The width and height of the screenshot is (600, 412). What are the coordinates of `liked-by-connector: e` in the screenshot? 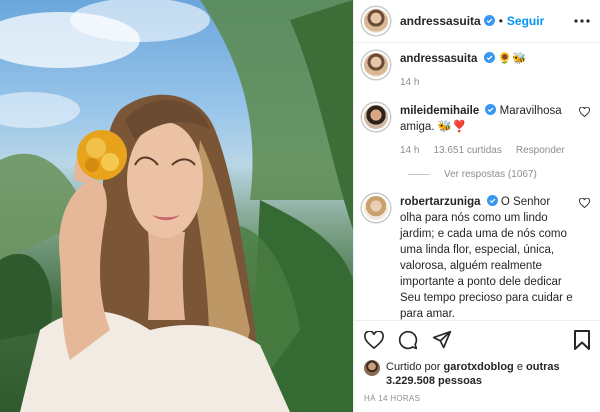 It's located at (519, 366).